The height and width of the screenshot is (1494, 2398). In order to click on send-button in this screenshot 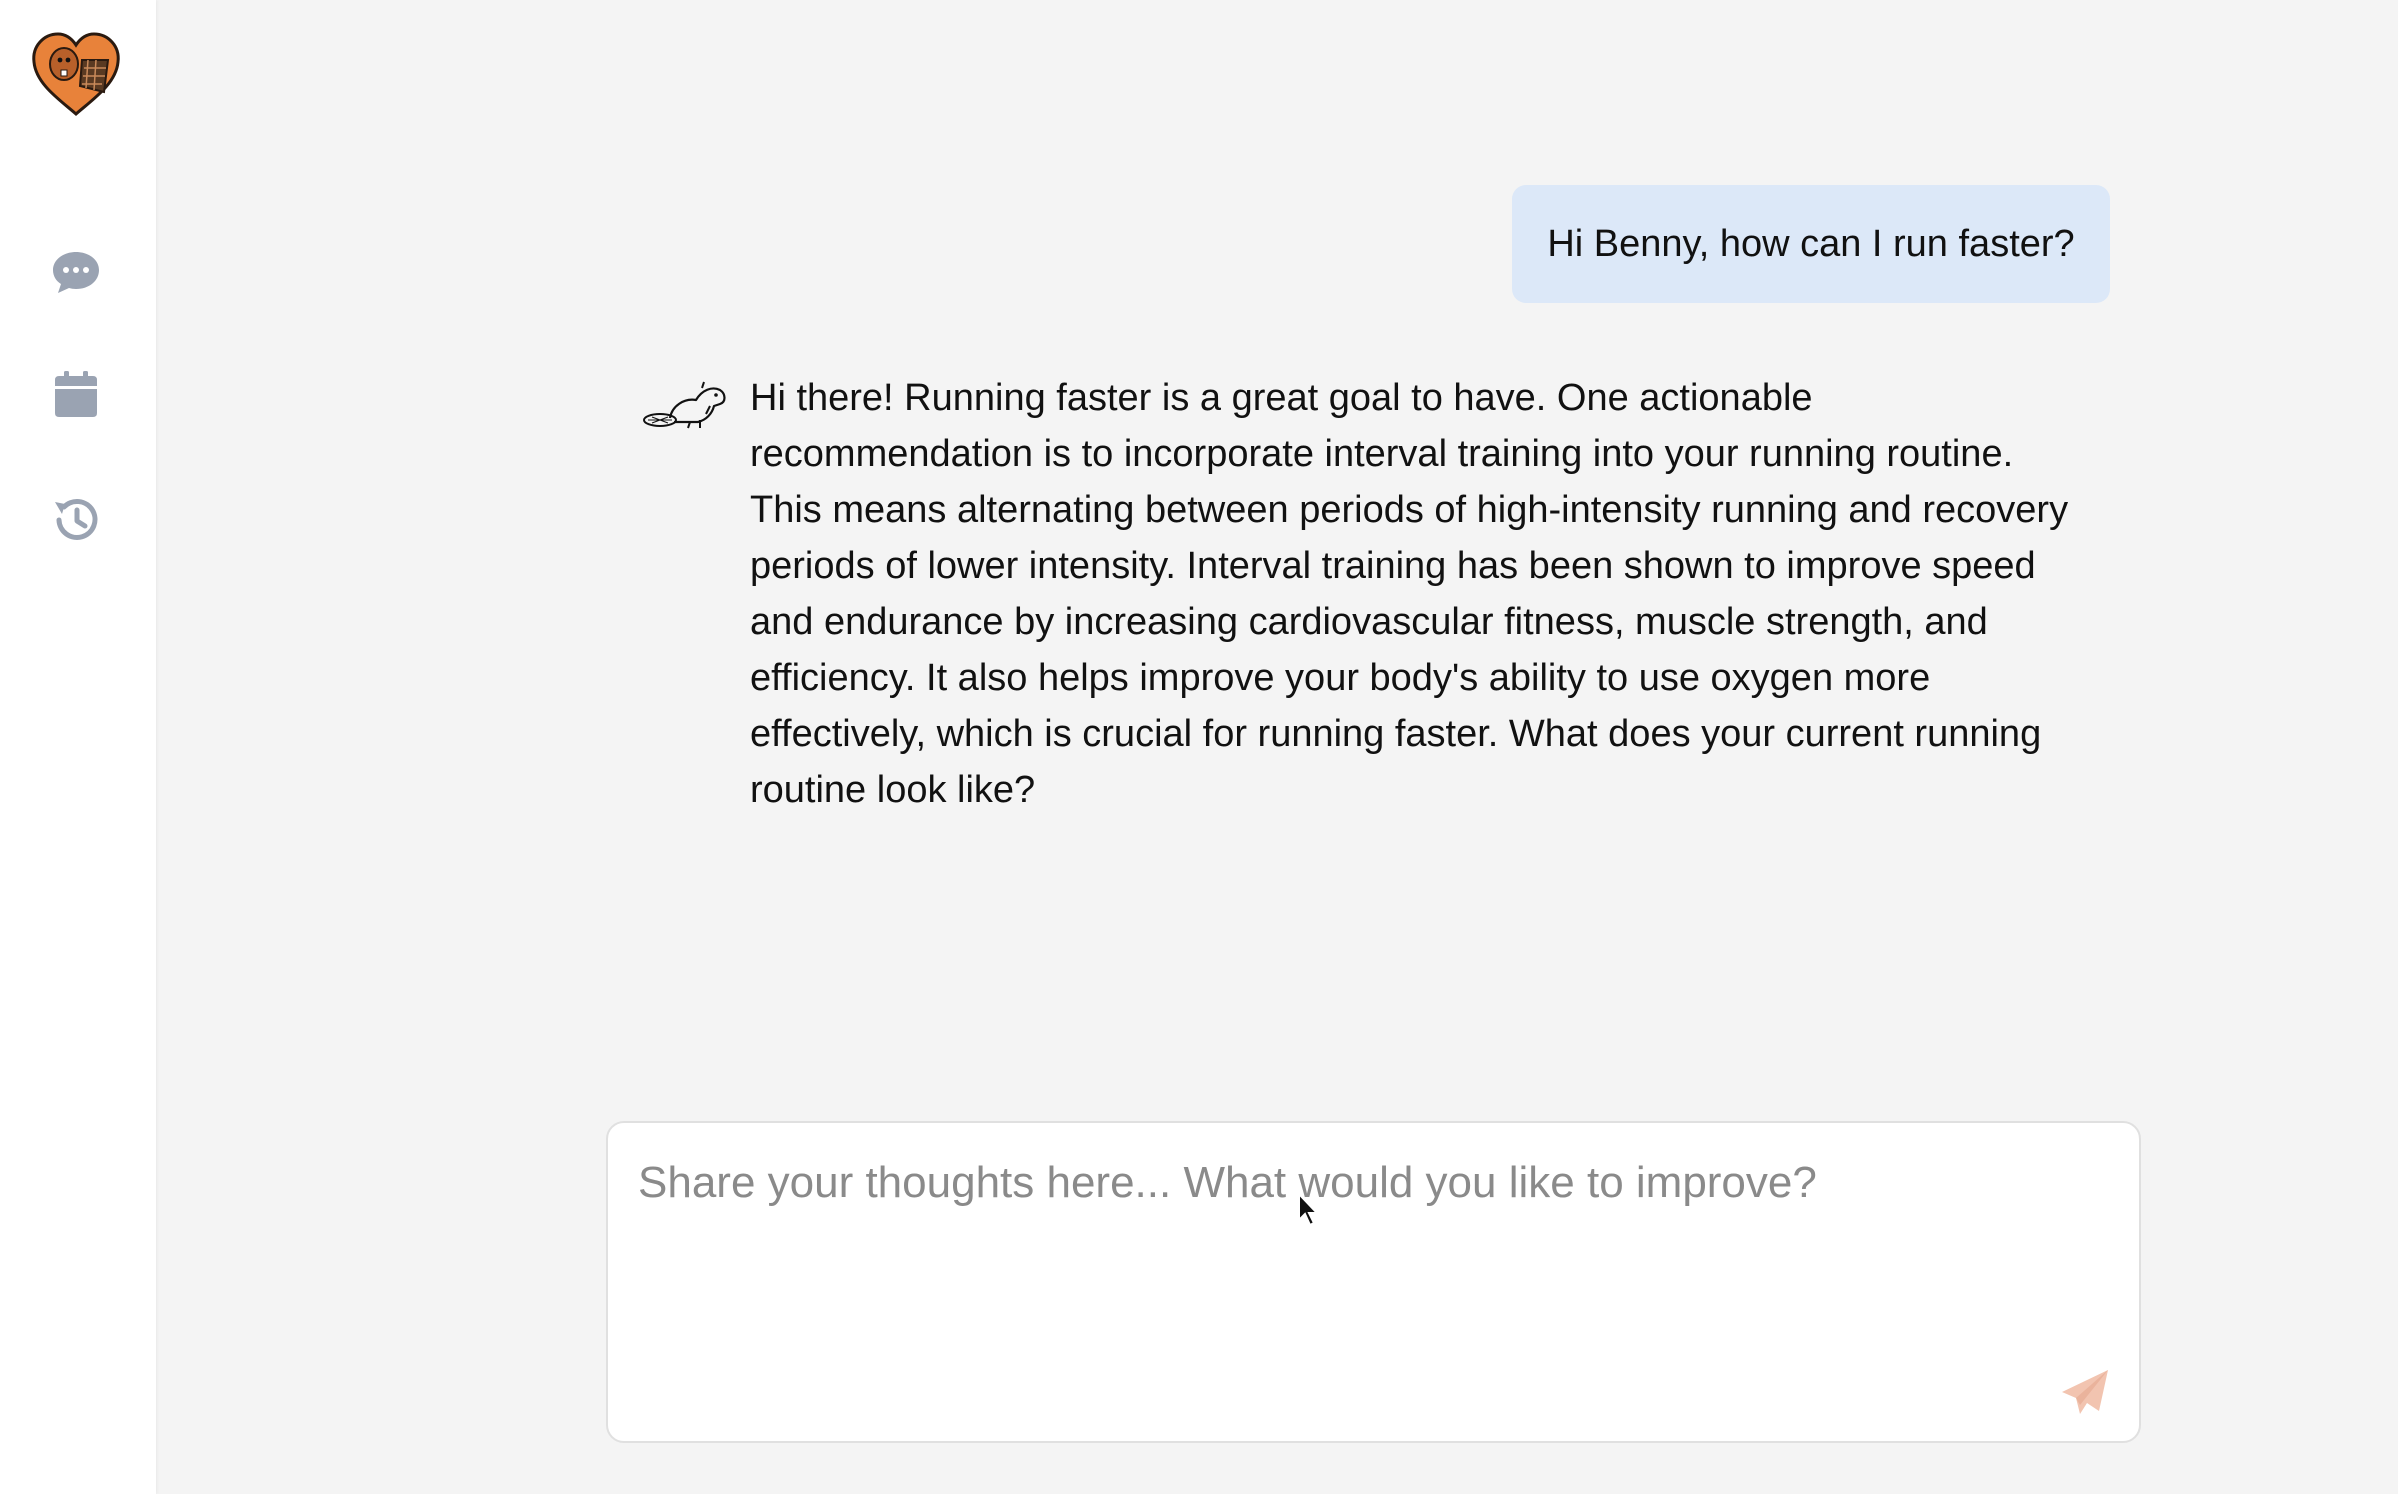, I will do `click(2085, 1393)`.